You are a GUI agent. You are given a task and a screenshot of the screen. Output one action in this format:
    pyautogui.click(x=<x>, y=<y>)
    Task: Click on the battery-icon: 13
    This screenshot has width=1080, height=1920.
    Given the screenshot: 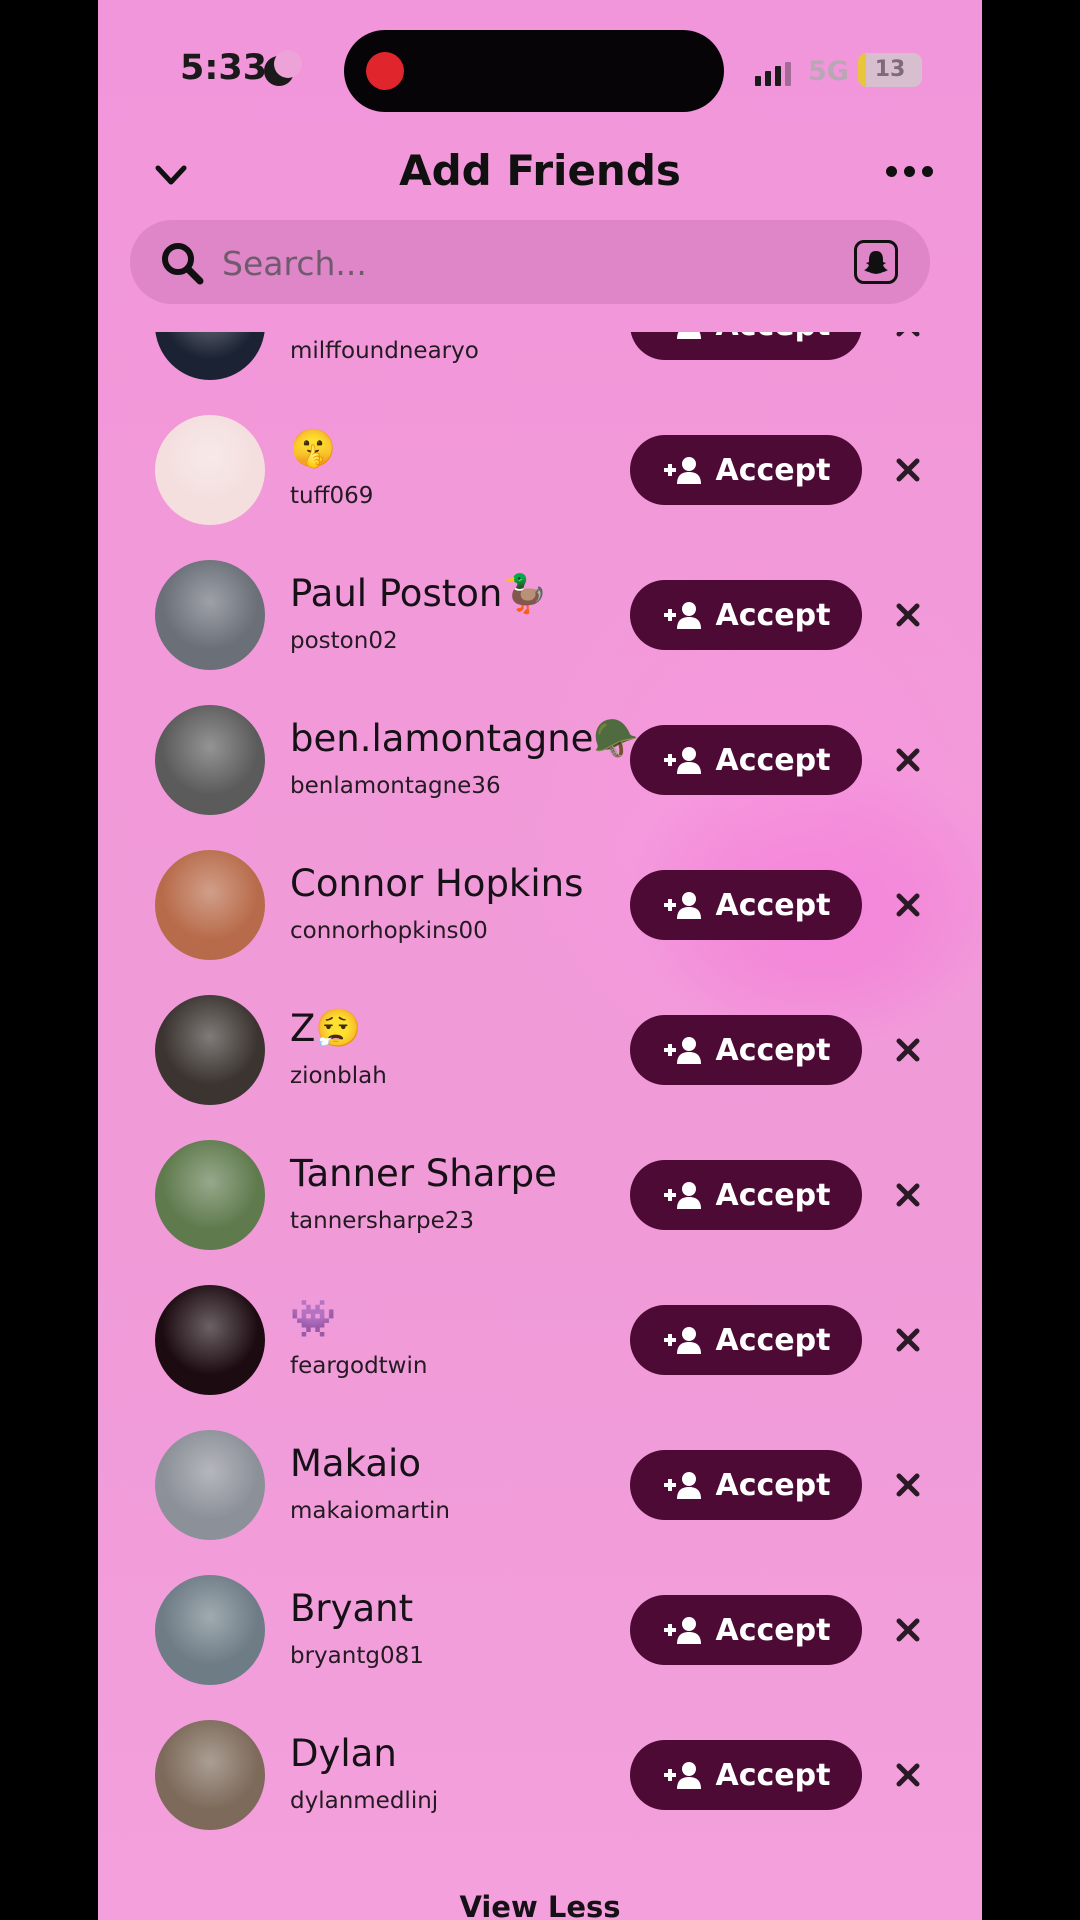 What is the action you would take?
    pyautogui.click(x=890, y=70)
    